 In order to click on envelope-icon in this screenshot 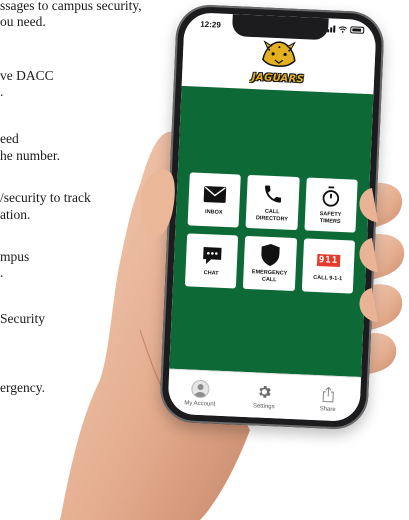, I will do `click(214, 194)`.